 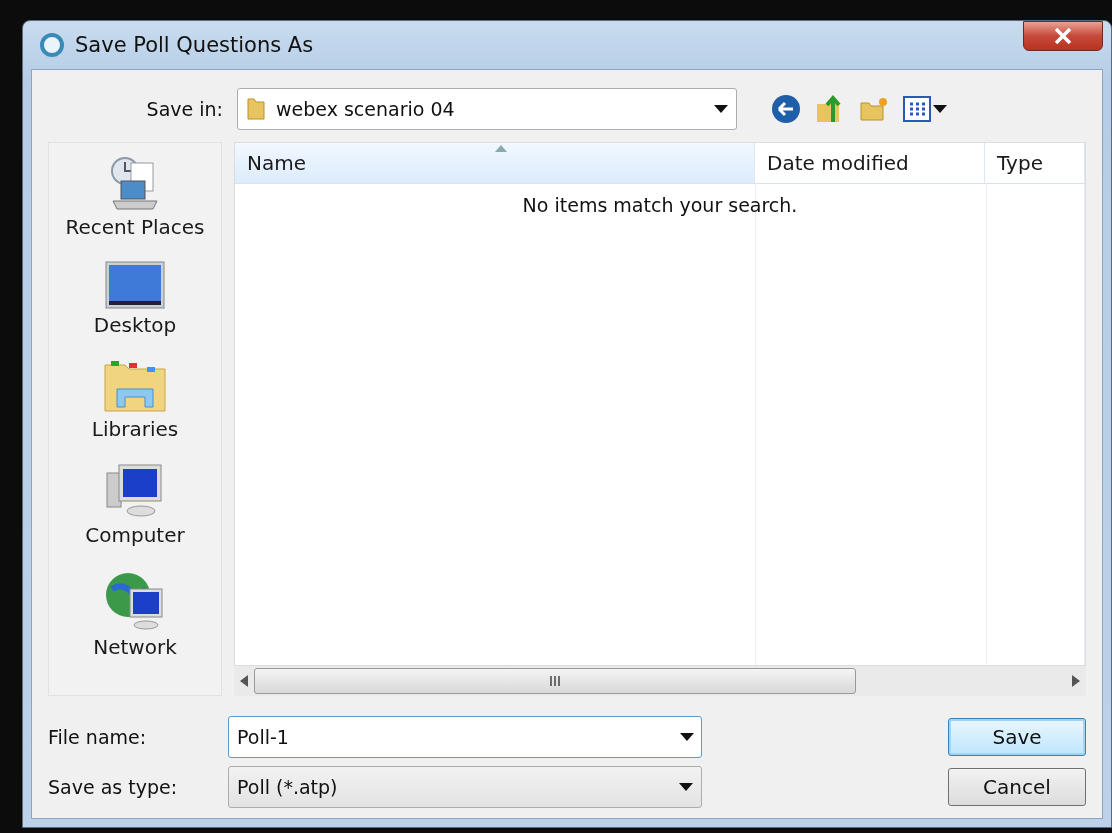 I want to click on horizontal-scrollbar, so click(x=660, y=681).